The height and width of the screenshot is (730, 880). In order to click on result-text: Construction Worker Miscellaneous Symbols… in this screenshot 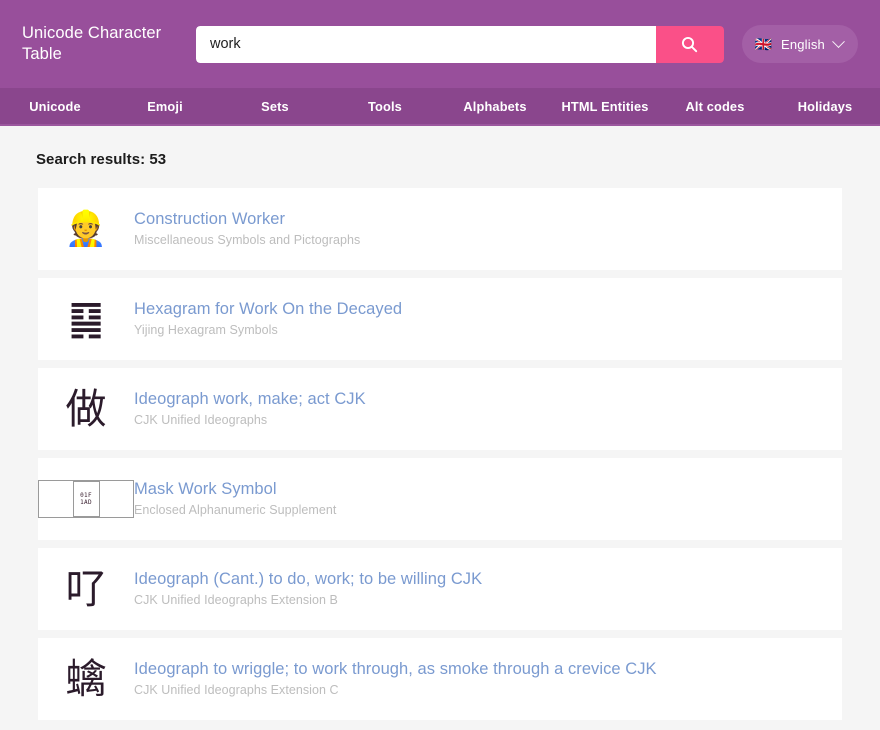, I will do `click(480, 228)`.